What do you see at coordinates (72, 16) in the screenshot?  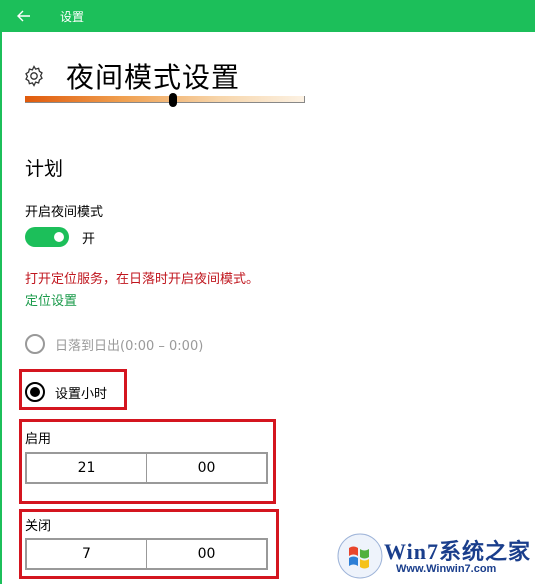 I see `window-title: 设置` at bounding box center [72, 16].